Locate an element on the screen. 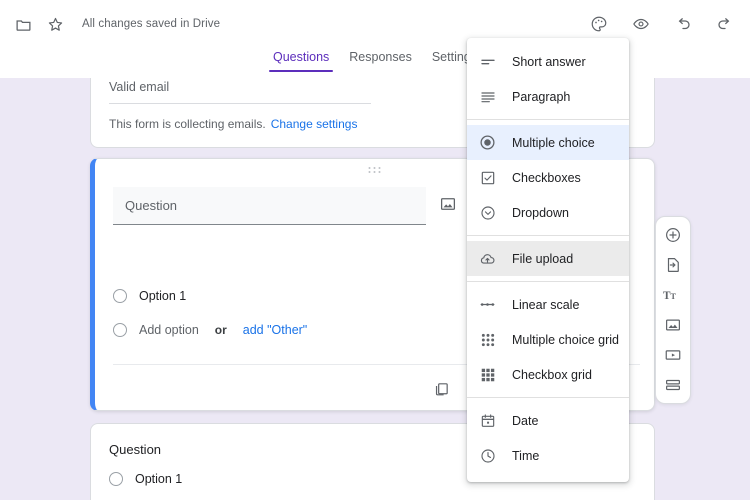 Image resolution: width=750 pixels, height=500 pixels. drag-handle-icon is located at coordinates (374, 170).